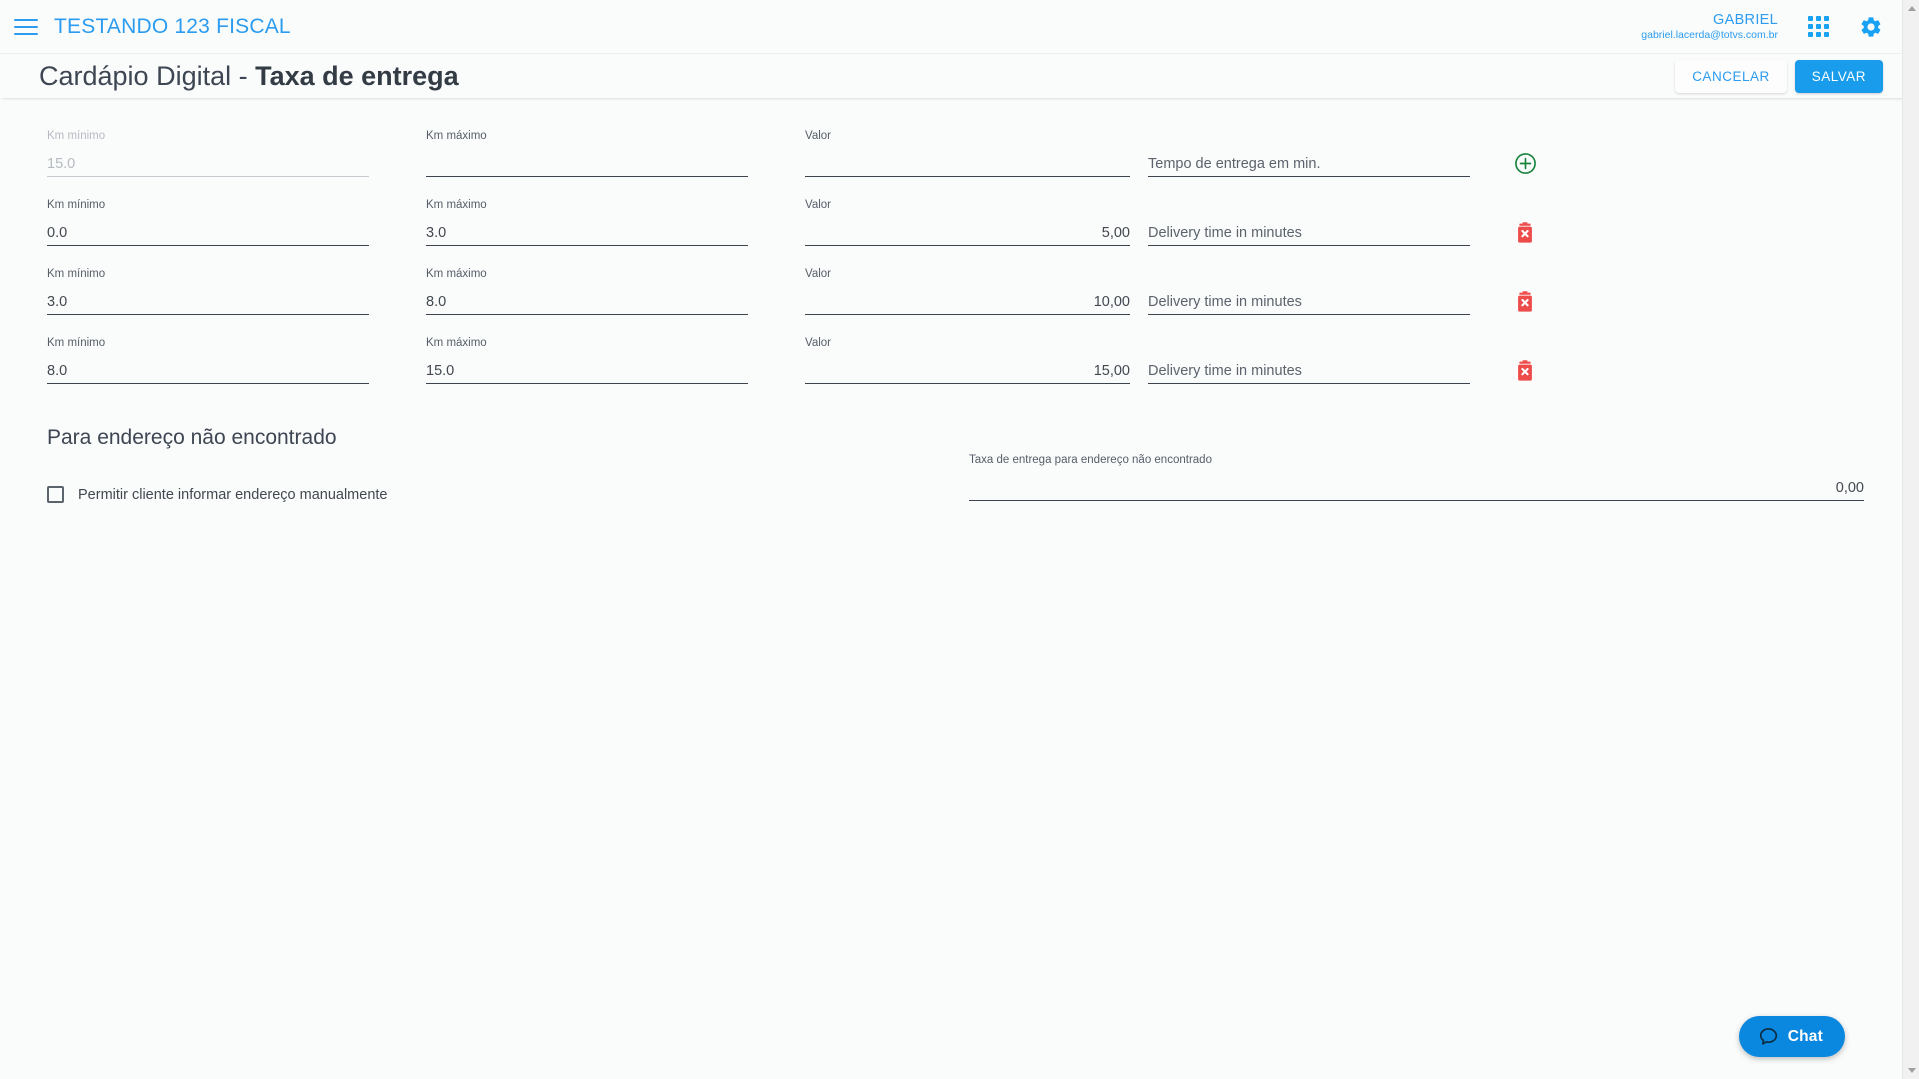 The height and width of the screenshot is (1079, 1919). I want to click on table-row: Km mínimo 3.0 Km máximo 8.0 Valor 10,00, so click(951, 280).